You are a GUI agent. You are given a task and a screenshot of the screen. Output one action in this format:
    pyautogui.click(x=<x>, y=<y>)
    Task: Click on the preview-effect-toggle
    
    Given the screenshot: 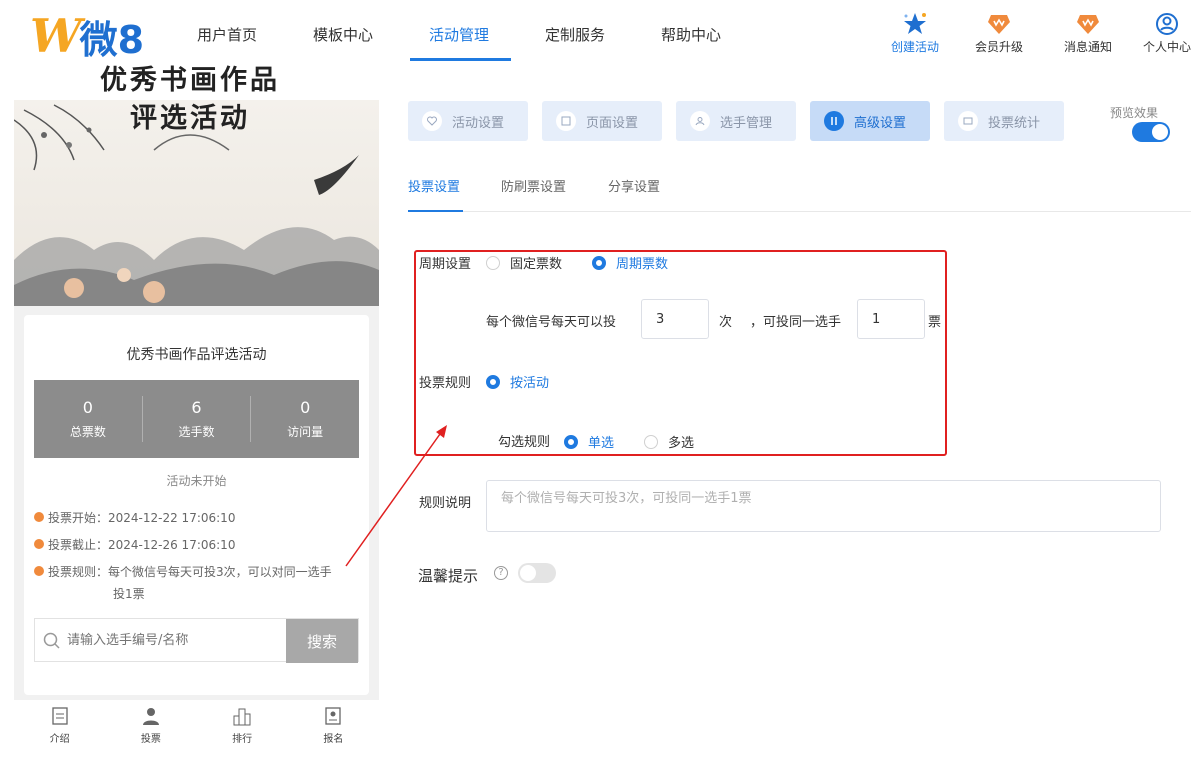 What is the action you would take?
    pyautogui.click(x=1151, y=132)
    